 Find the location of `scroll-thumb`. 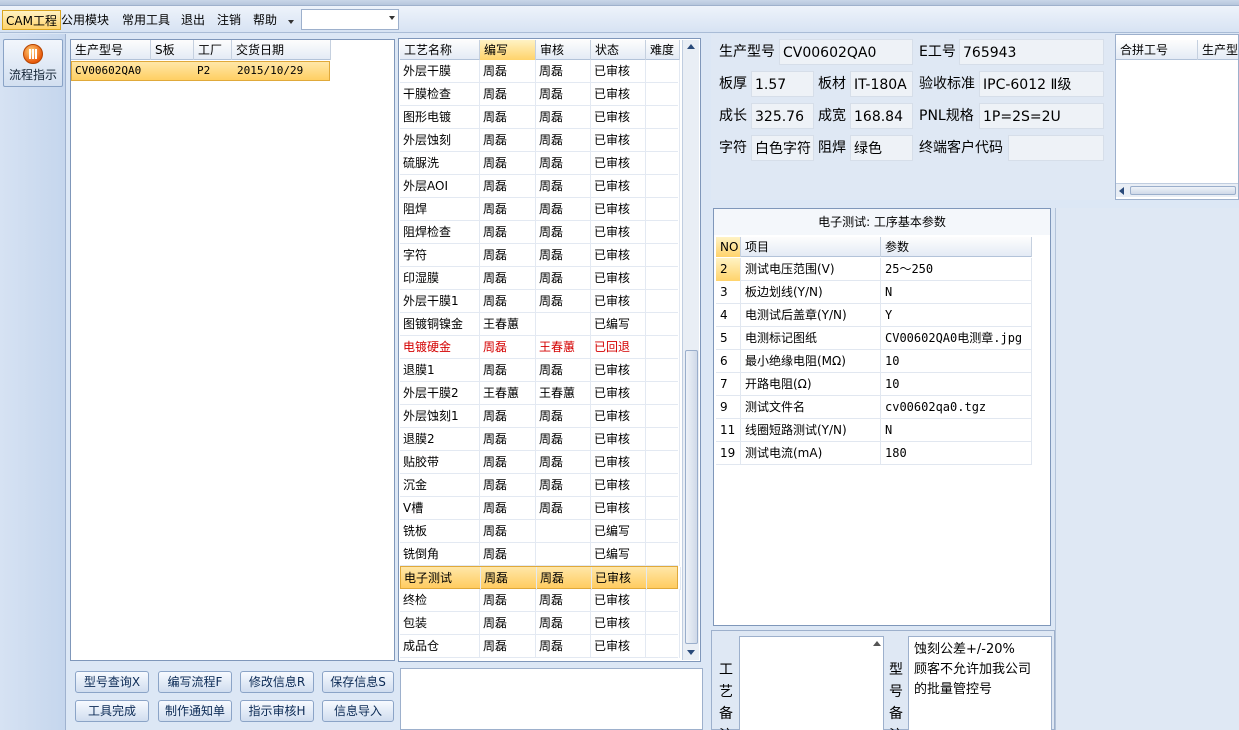

scroll-thumb is located at coordinates (691, 497).